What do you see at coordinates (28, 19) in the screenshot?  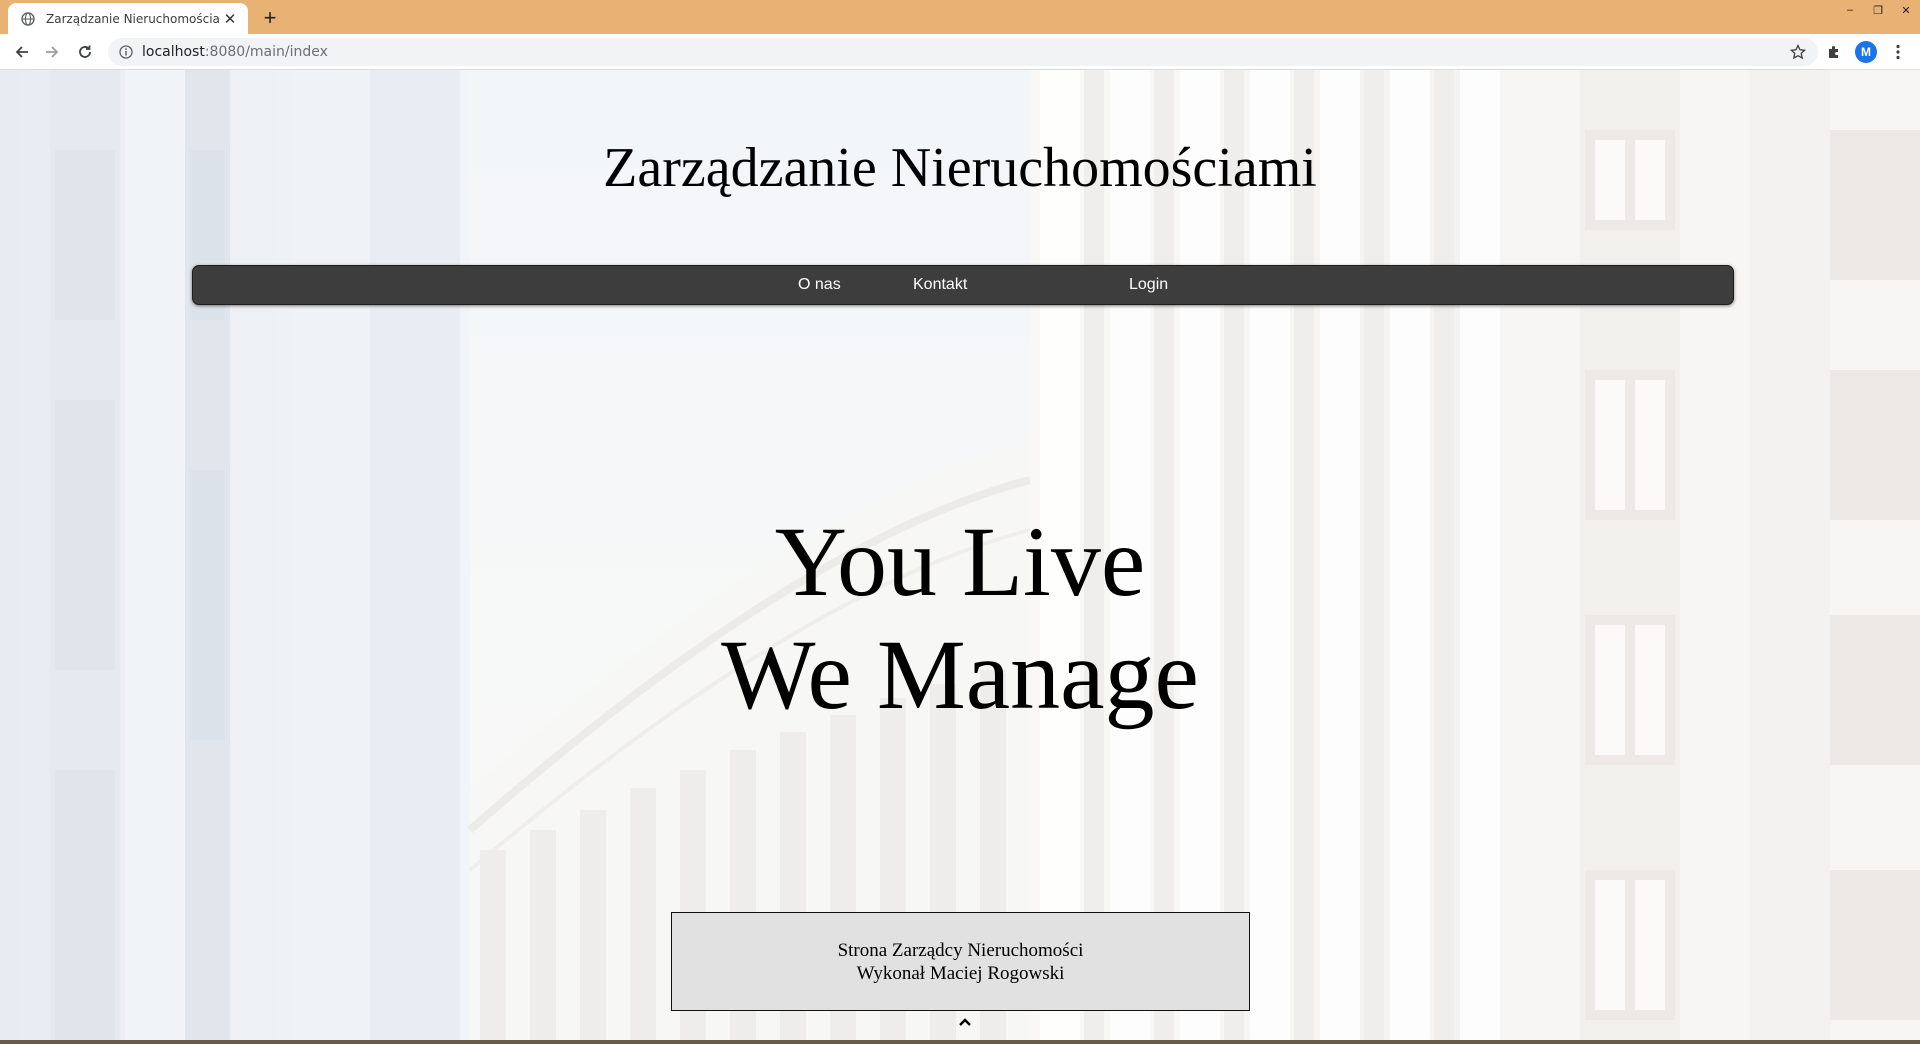 I see `globe-icon` at bounding box center [28, 19].